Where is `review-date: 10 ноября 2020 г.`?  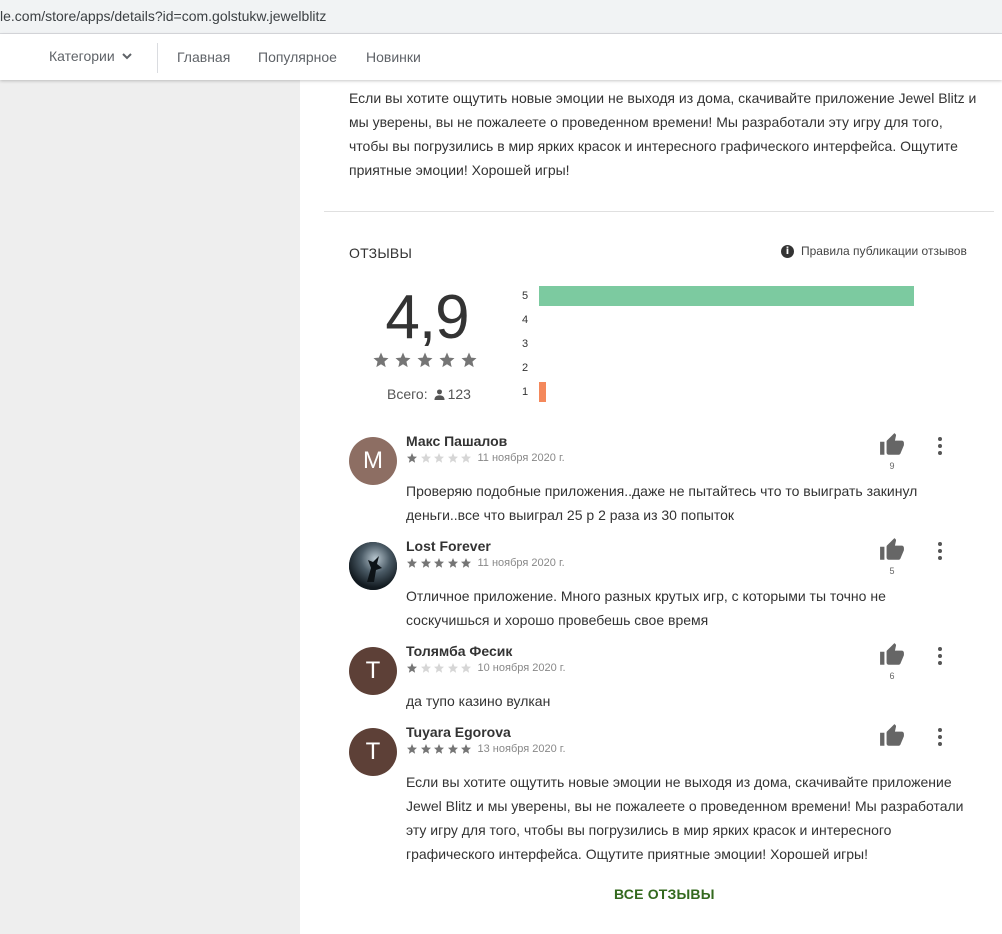 review-date: 10 ноября 2020 г. is located at coordinates (521, 668).